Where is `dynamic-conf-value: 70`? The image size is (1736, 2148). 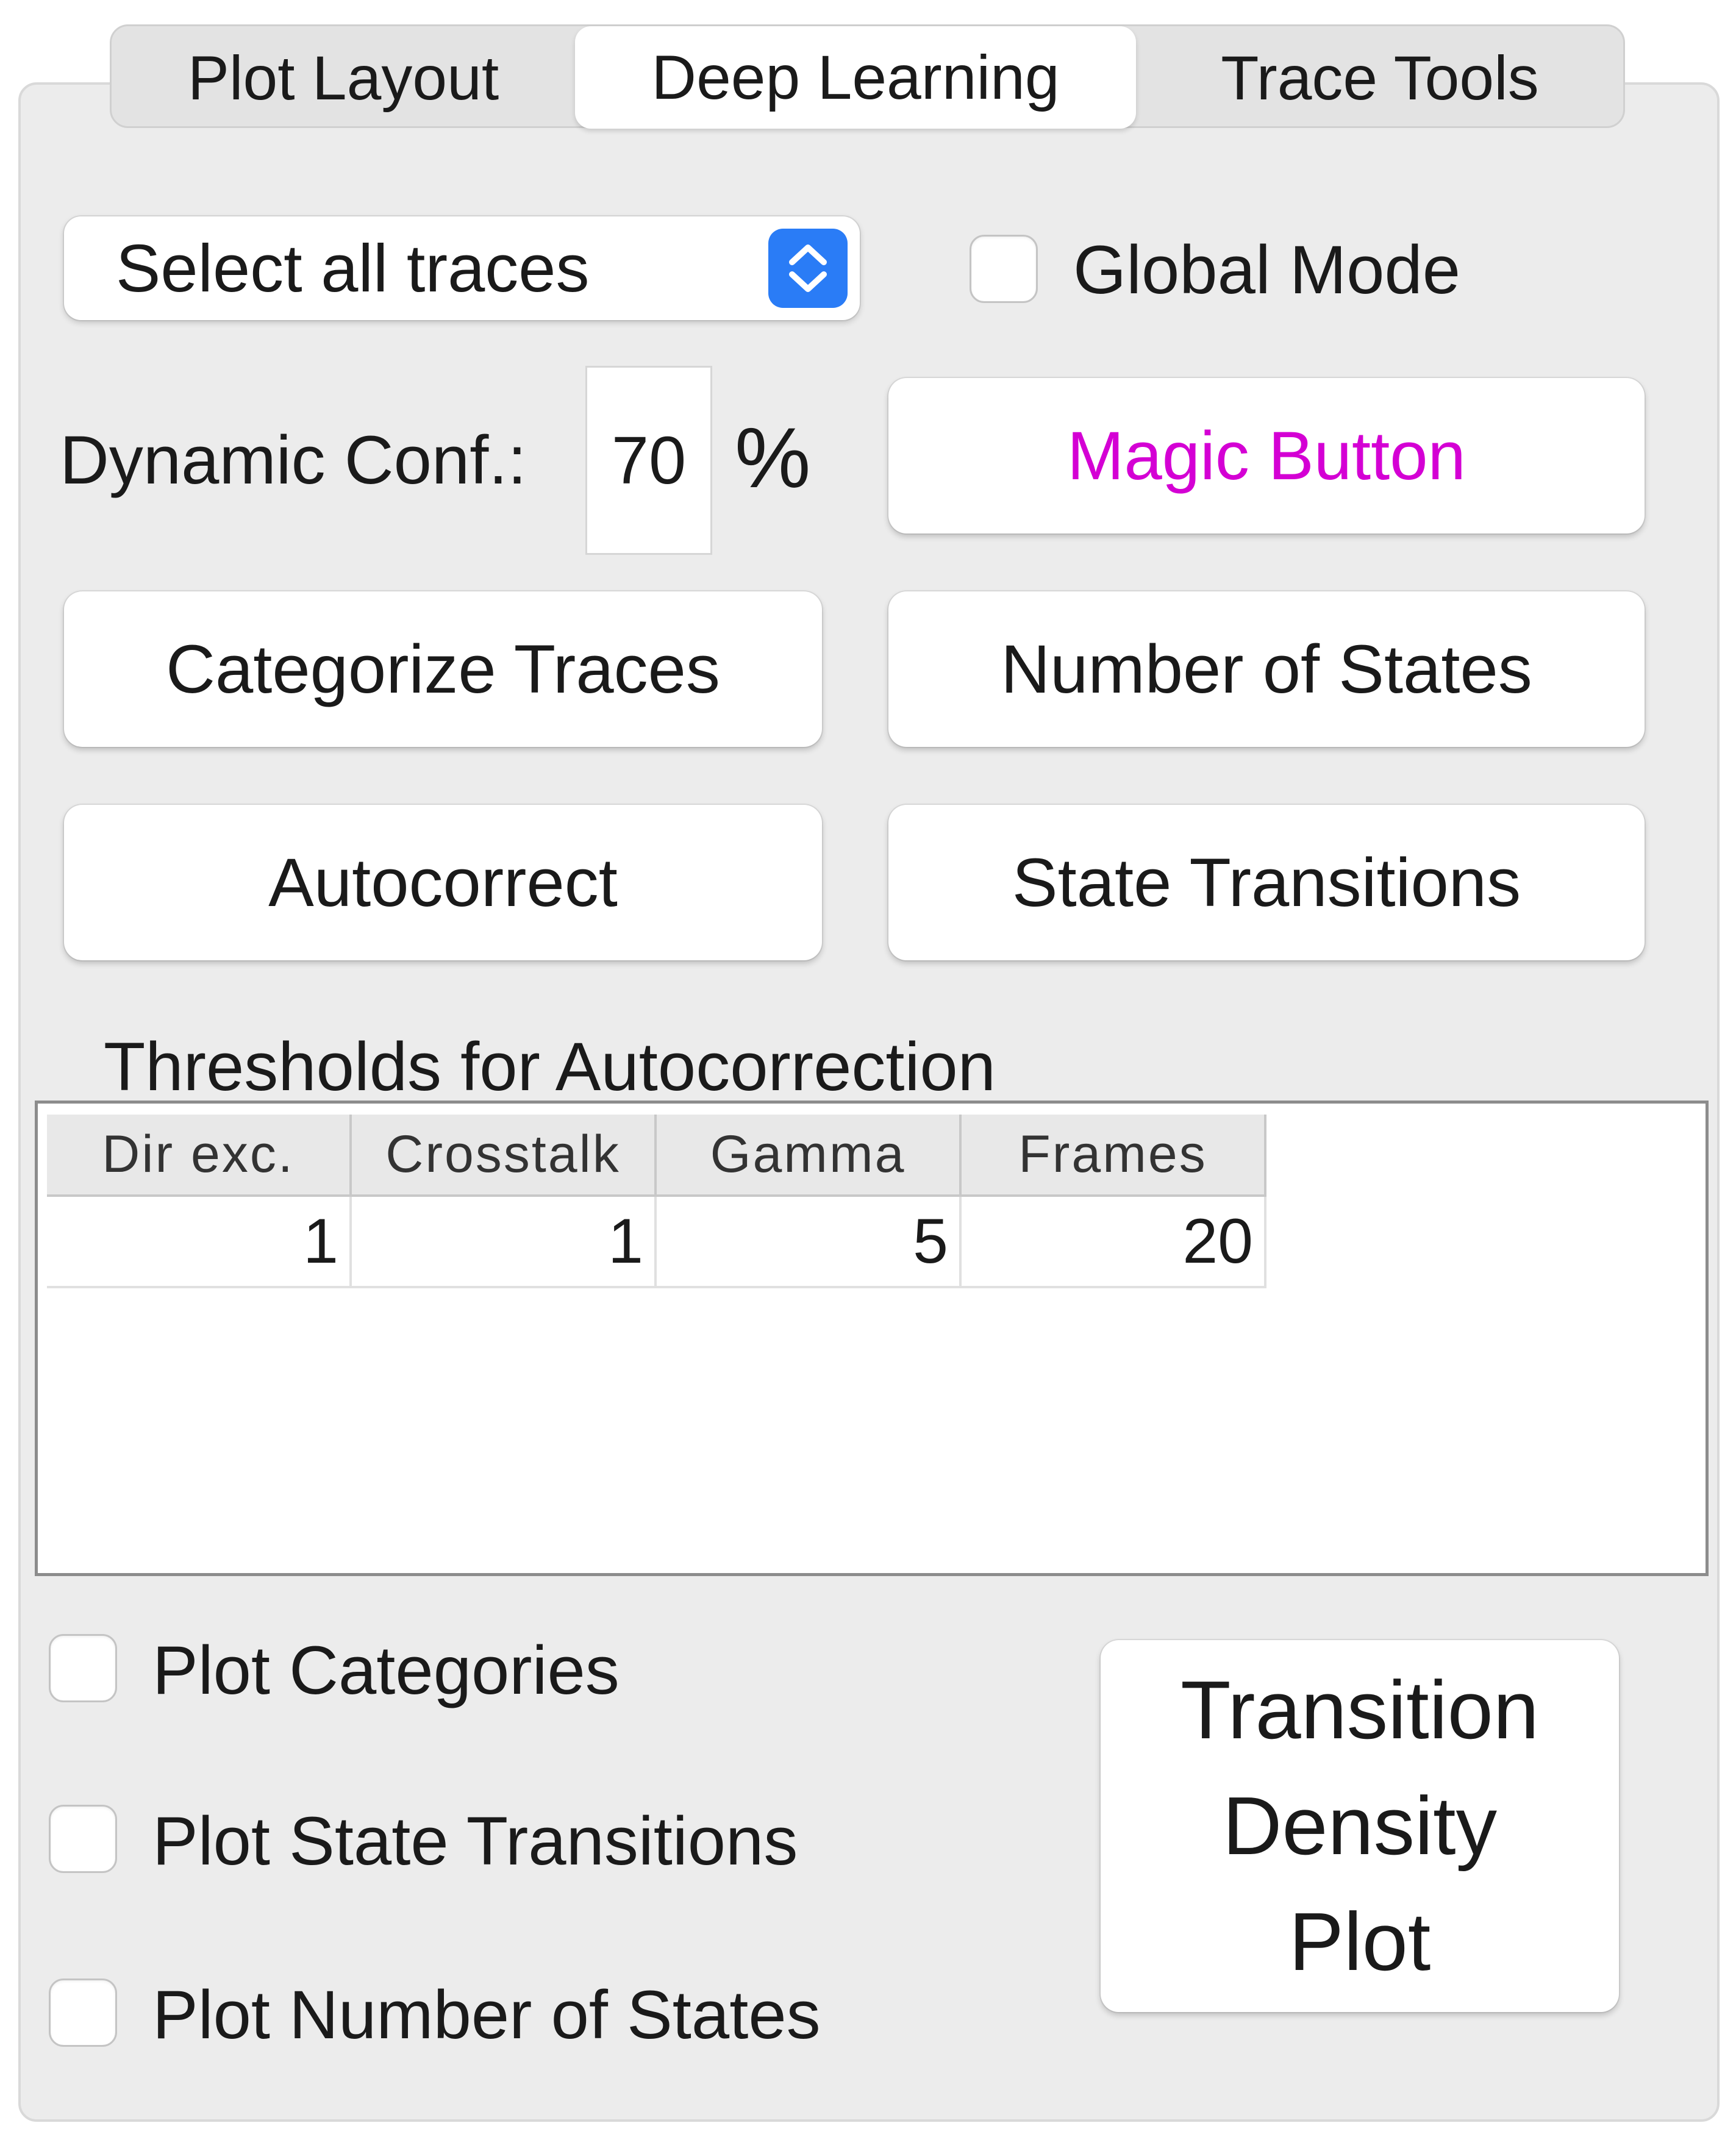 dynamic-conf-value: 70 is located at coordinates (649, 461).